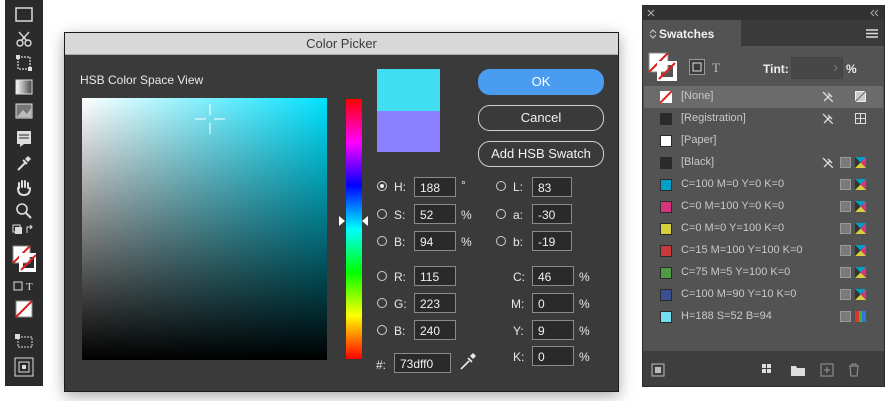 This screenshot has height=401, width=885. Describe the element at coordinates (24, 15) in the screenshot. I see `rectangle-tool-icon` at that location.